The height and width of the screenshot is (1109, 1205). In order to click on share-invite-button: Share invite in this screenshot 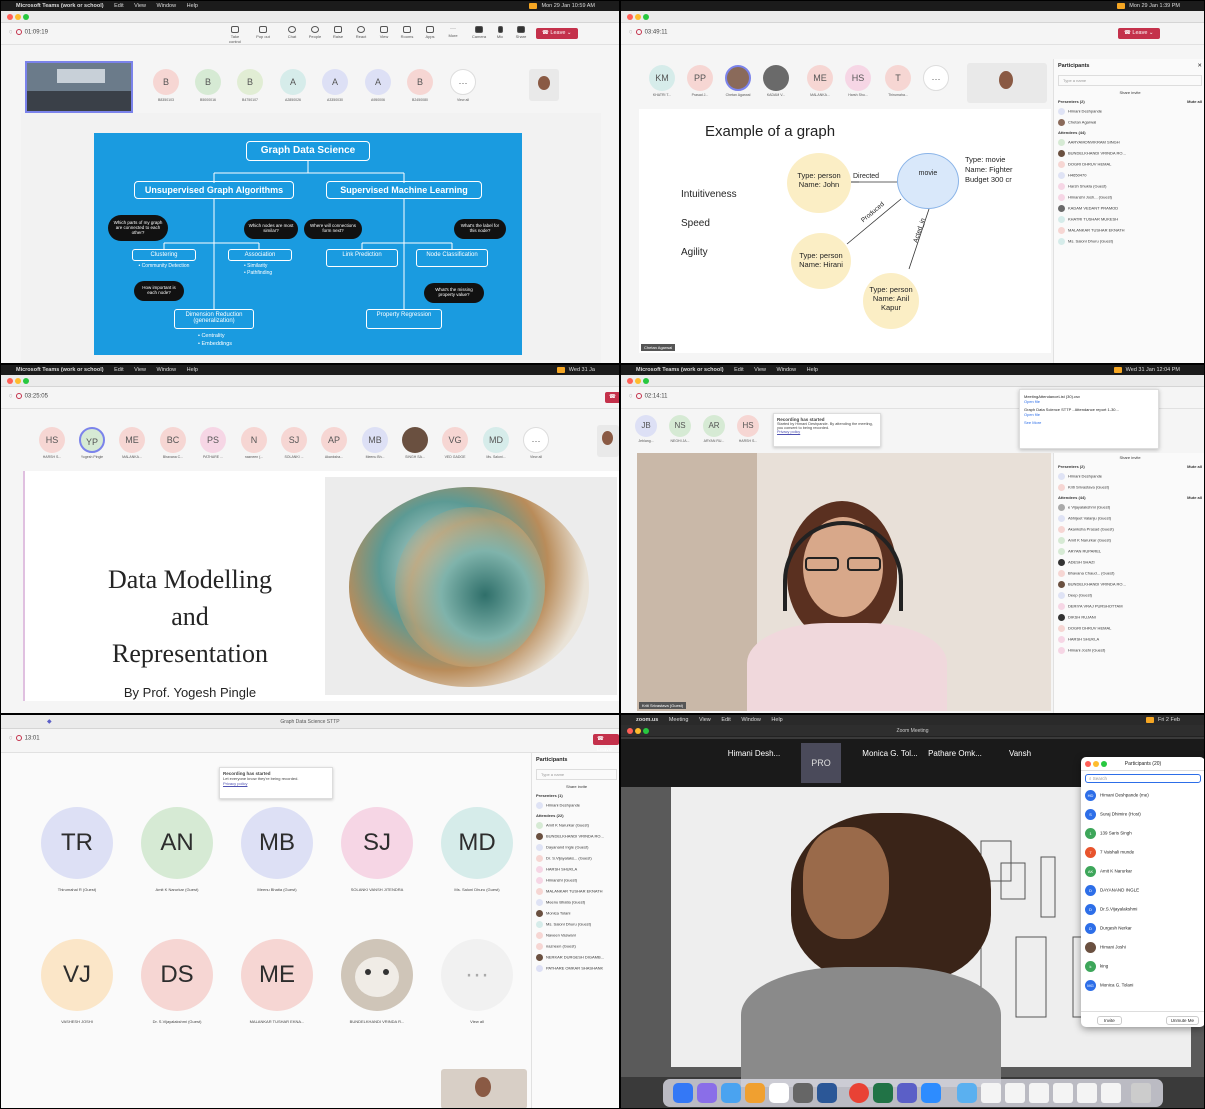, I will do `click(575, 786)`.